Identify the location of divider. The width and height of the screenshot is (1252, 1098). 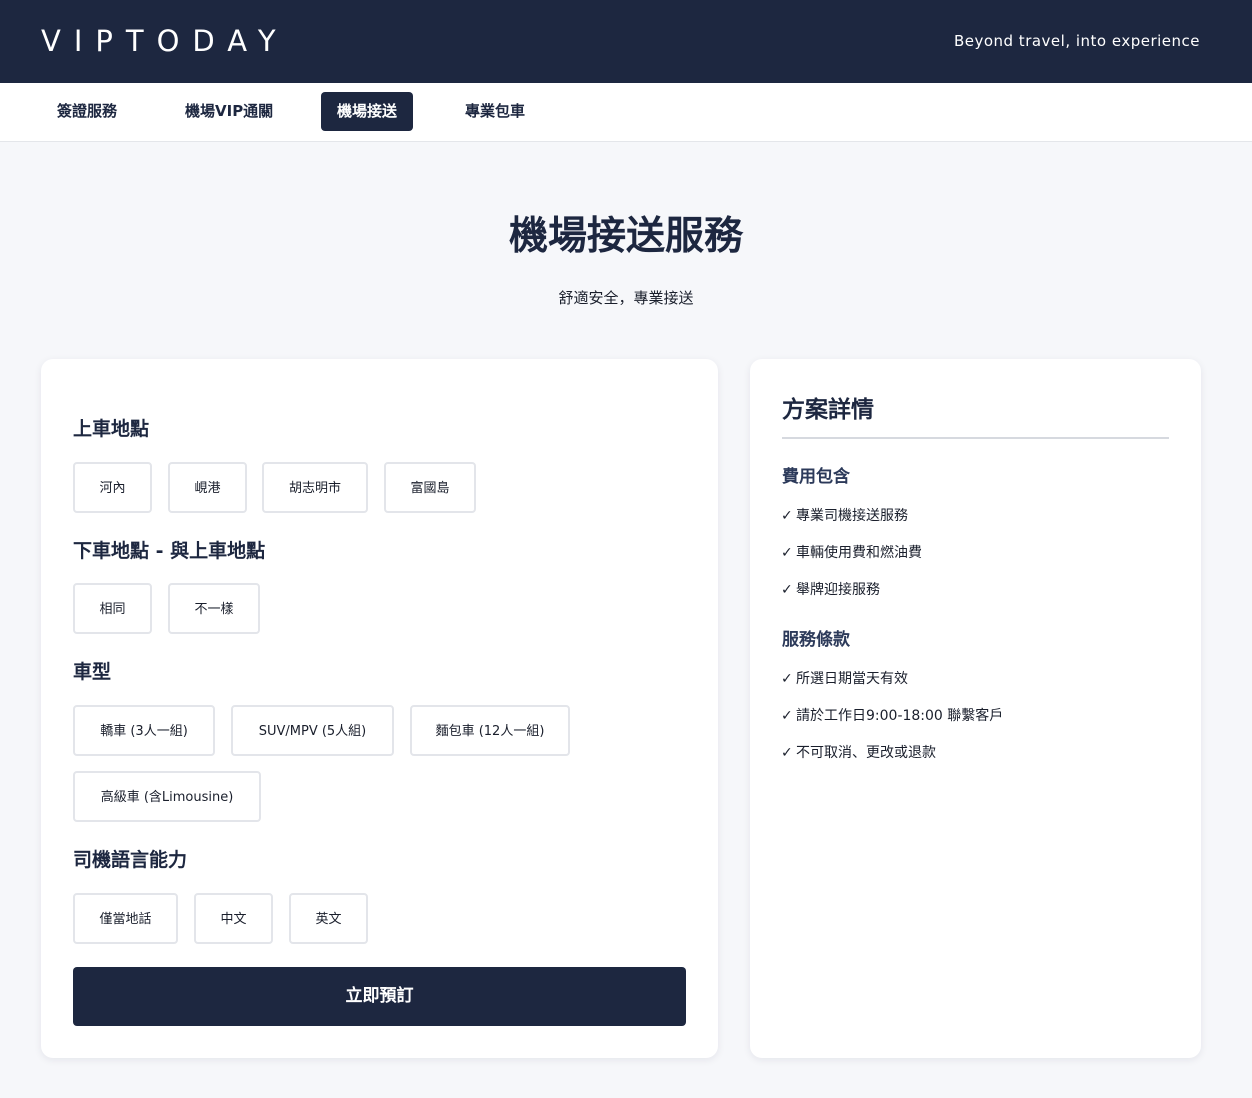
(975, 438).